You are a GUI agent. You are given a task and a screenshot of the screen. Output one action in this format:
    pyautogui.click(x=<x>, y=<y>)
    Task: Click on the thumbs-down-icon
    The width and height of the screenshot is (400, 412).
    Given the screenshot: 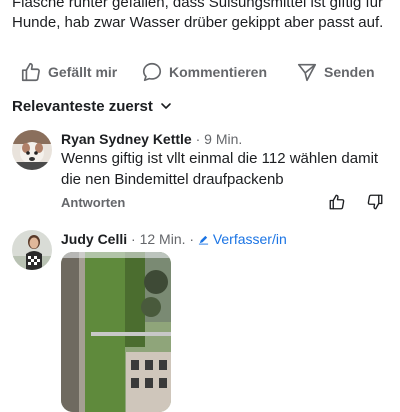 What is the action you would take?
    pyautogui.click(x=375, y=202)
    